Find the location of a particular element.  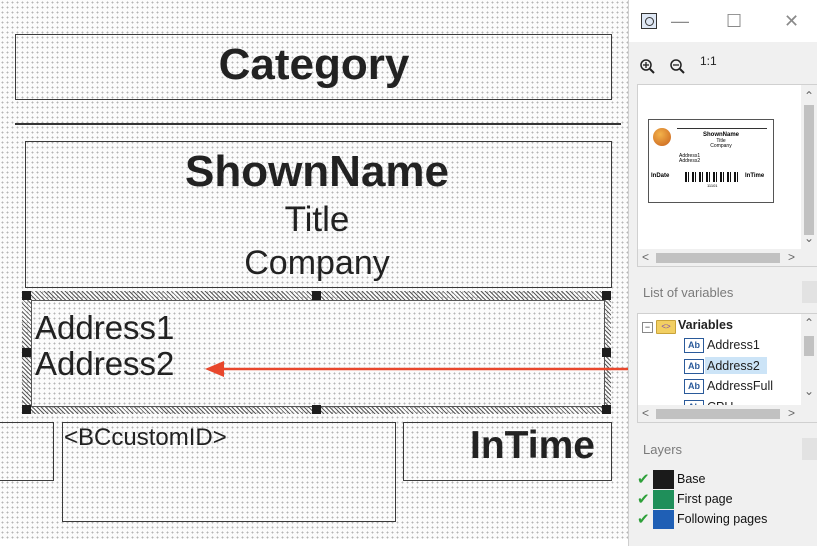

variables-header: List of variables is located at coordinates (723, 293).